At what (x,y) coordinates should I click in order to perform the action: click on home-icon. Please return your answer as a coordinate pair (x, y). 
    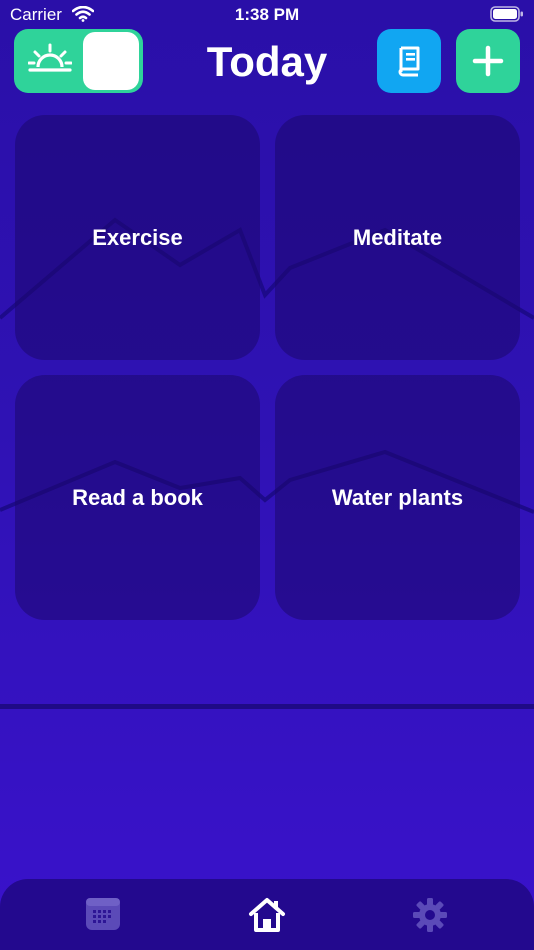
    Looking at the image, I should click on (267, 915).